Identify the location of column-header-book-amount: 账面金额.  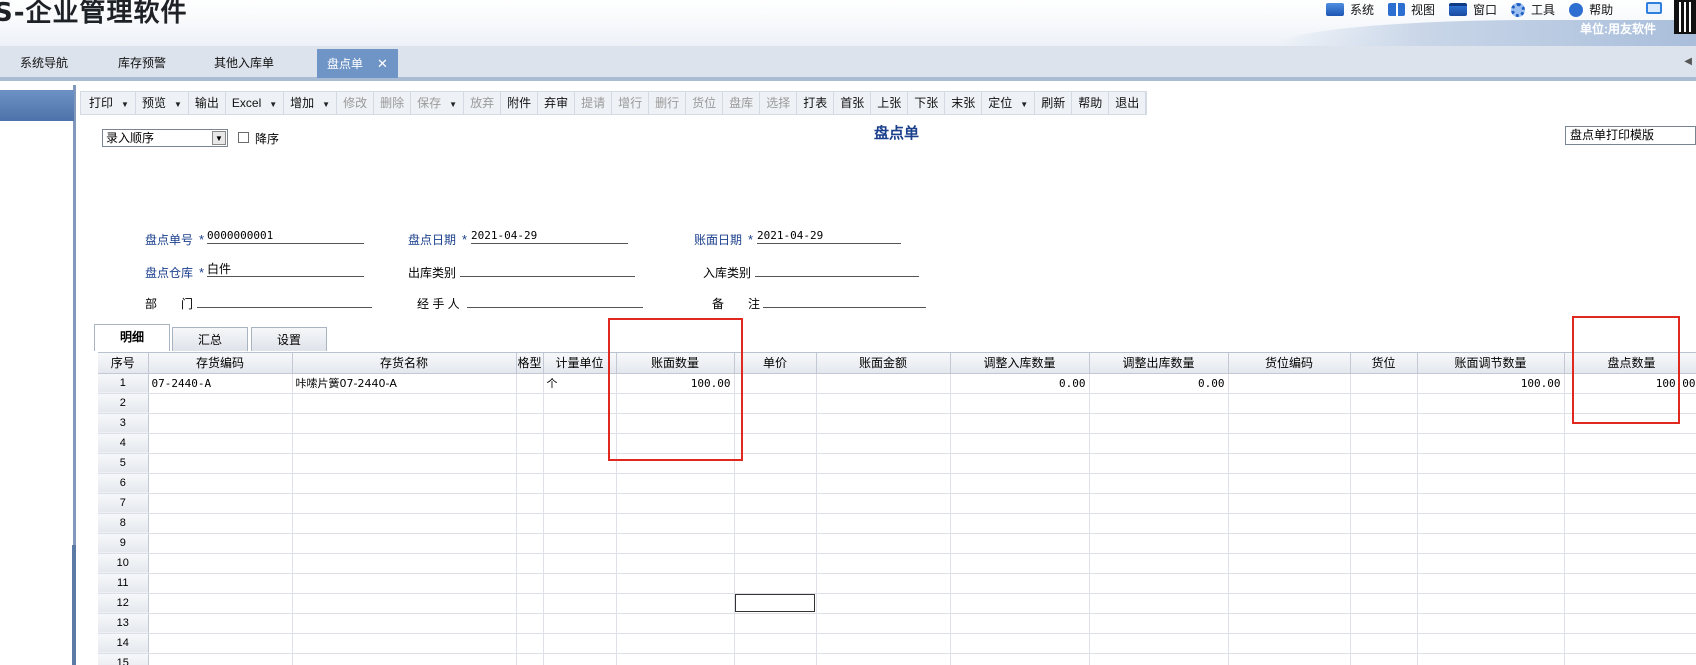
(883, 363).